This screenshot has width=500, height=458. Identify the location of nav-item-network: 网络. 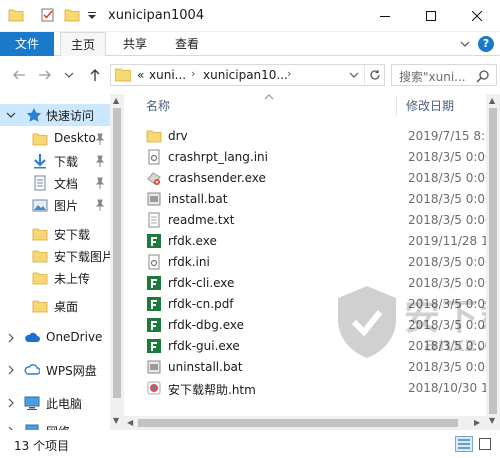
(62, 425).